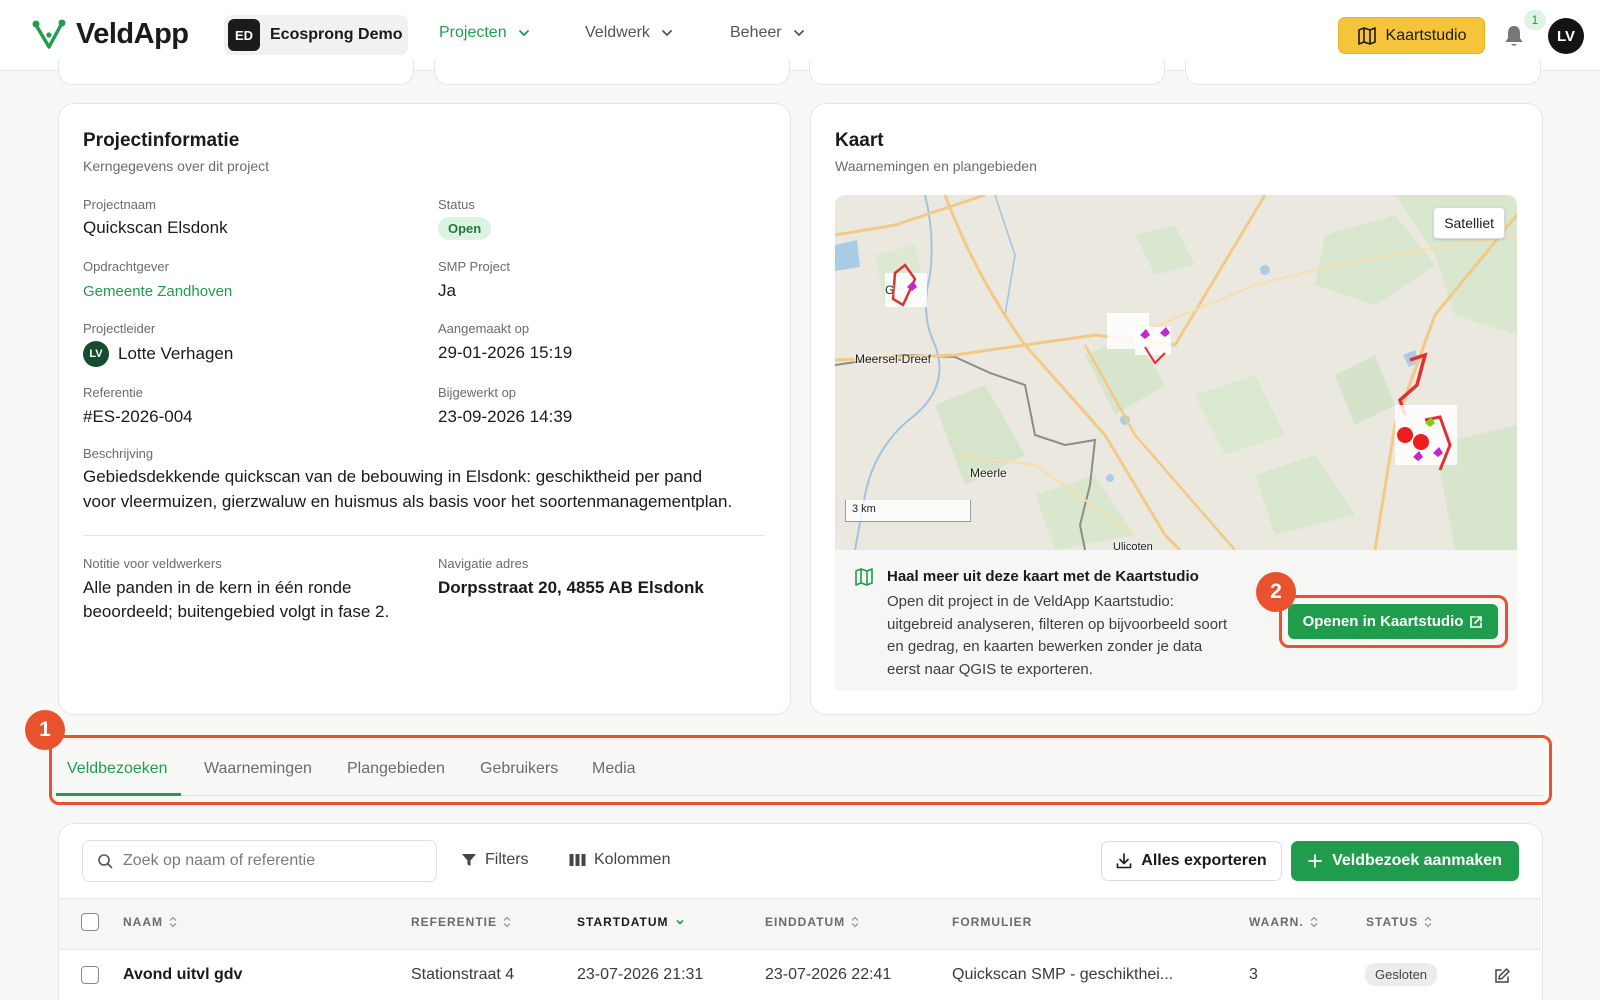 This screenshot has height=1000, width=1600. I want to click on tab-plangebieden: Plangebieden, so click(396, 769).